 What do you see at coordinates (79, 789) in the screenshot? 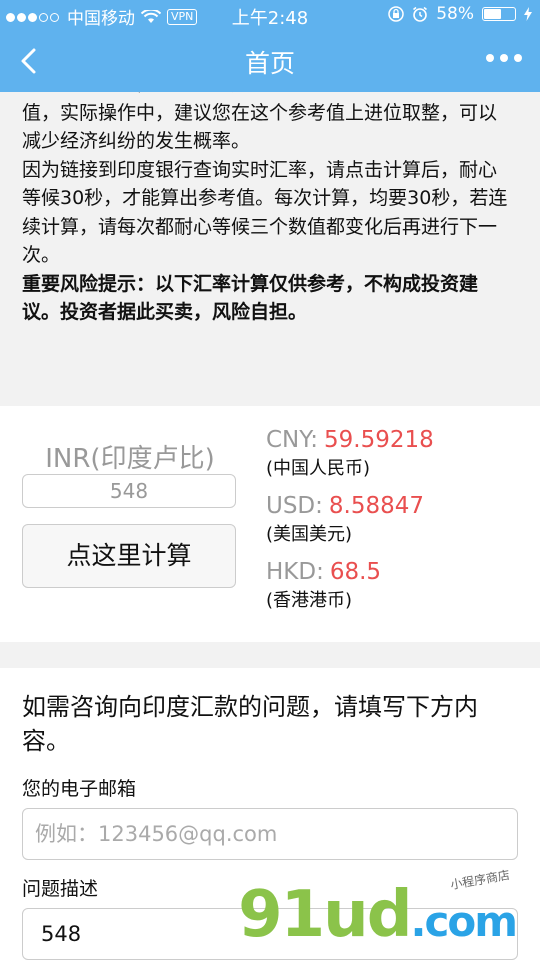
I see `email-label: 您的电子邮箱` at bounding box center [79, 789].